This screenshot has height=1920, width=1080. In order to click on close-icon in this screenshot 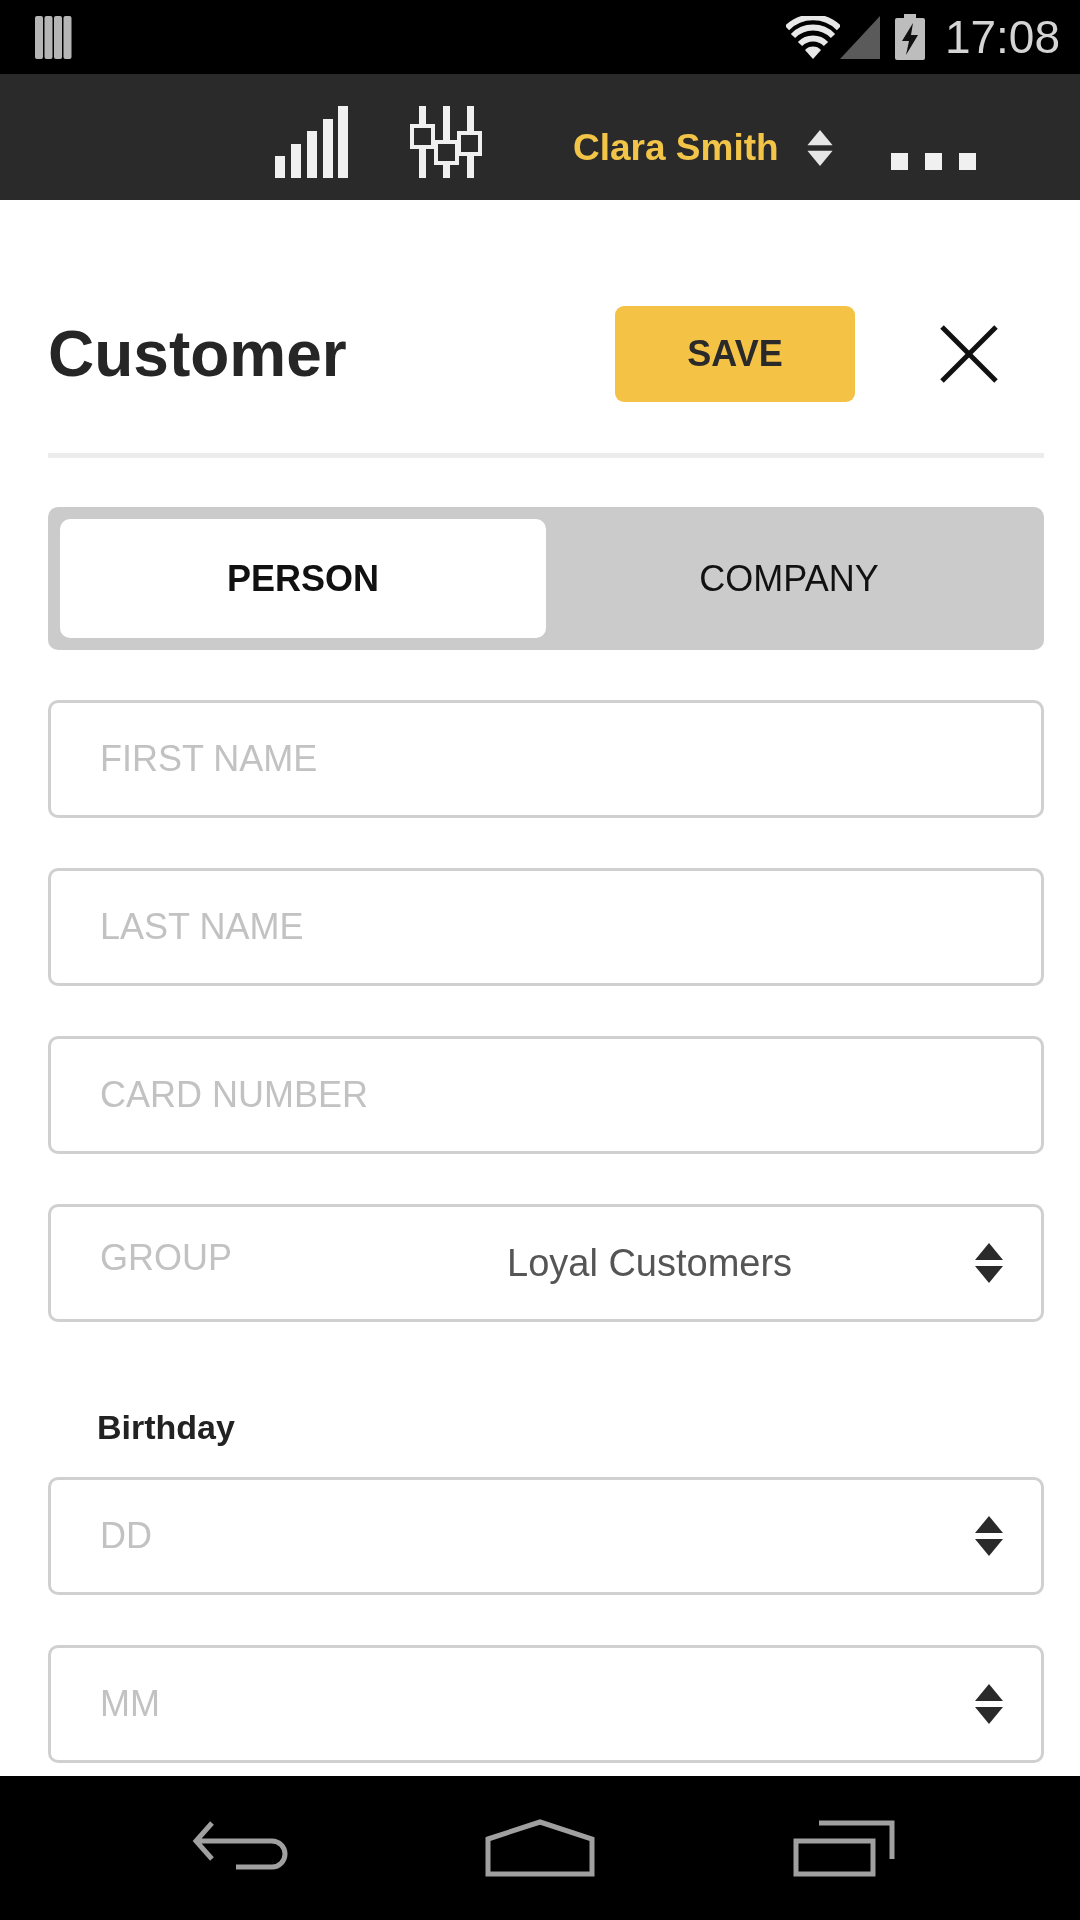, I will do `click(969, 354)`.